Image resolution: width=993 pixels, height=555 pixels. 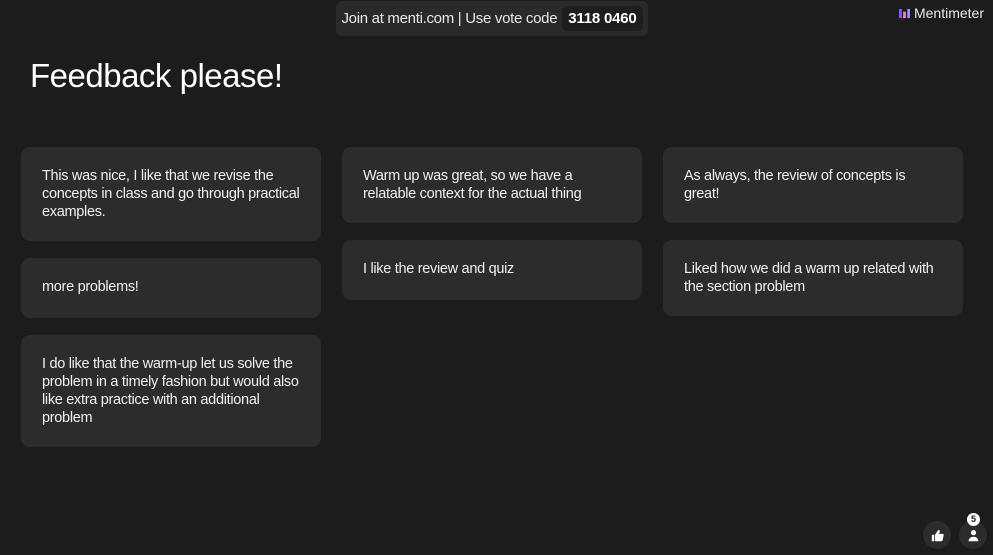 What do you see at coordinates (973, 519) in the screenshot?
I see `participant-count-badge: 5` at bounding box center [973, 519].